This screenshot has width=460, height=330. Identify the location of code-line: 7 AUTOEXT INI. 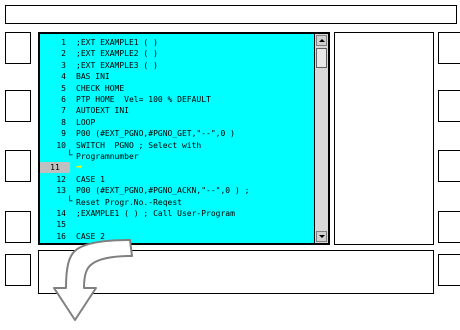
(177, 110).